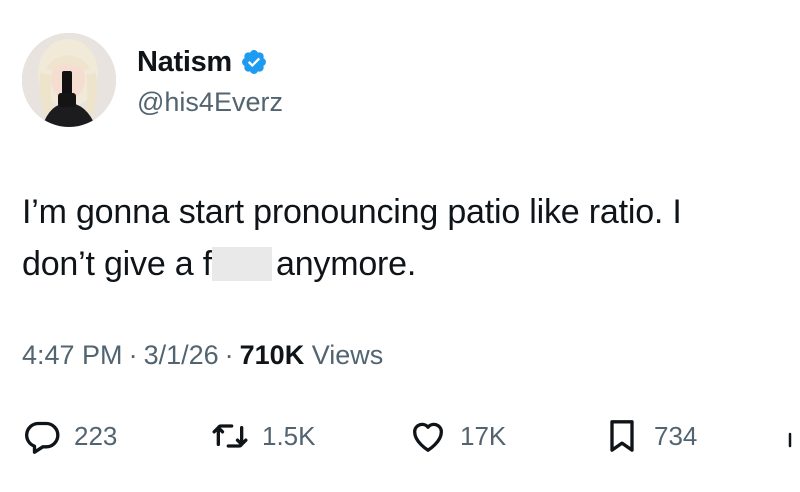 The image size is (800, 492). I want to click on tweet-date: 3/1/26, so click(181, 355).